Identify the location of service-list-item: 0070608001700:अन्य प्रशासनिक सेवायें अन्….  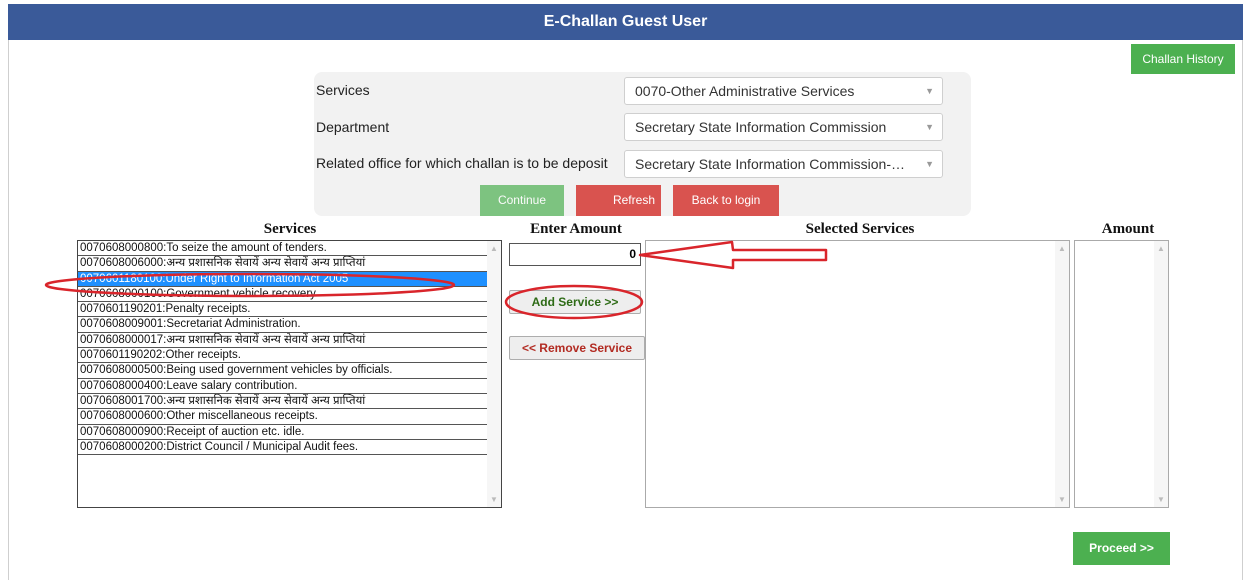
(282, 402).